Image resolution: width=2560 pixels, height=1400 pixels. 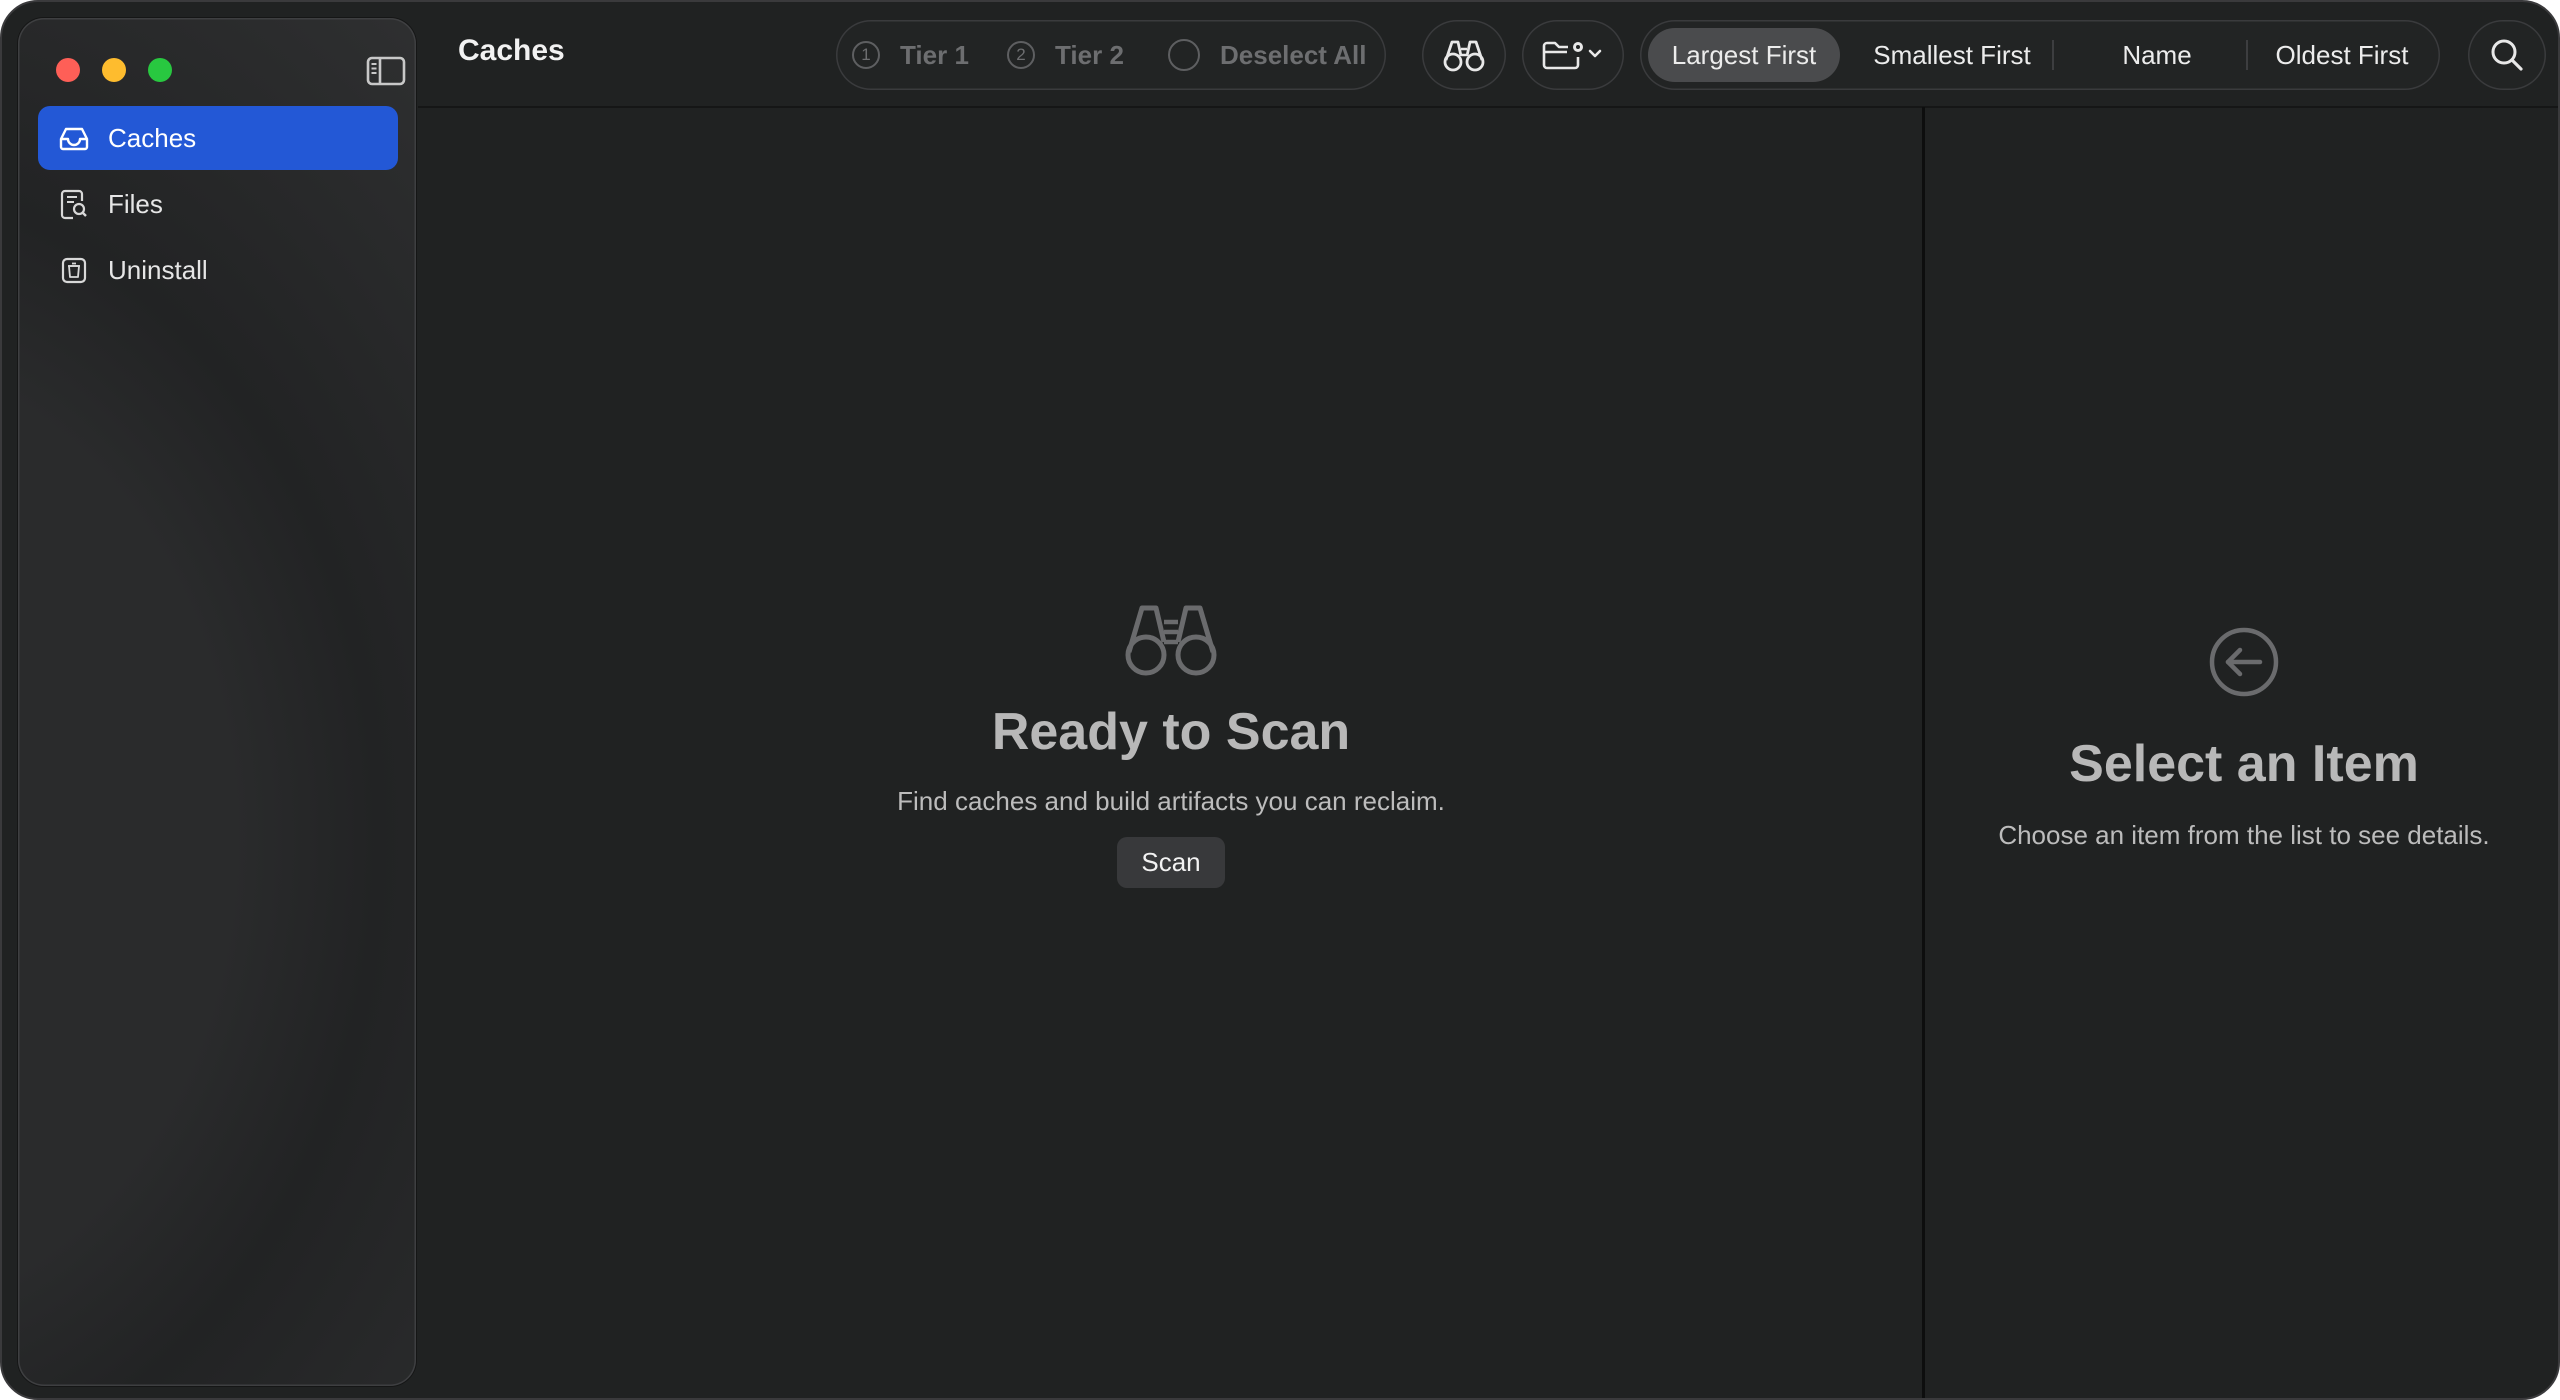 I want to click on sidebar-item-label: Uninstall, so click(x=158, y=269).